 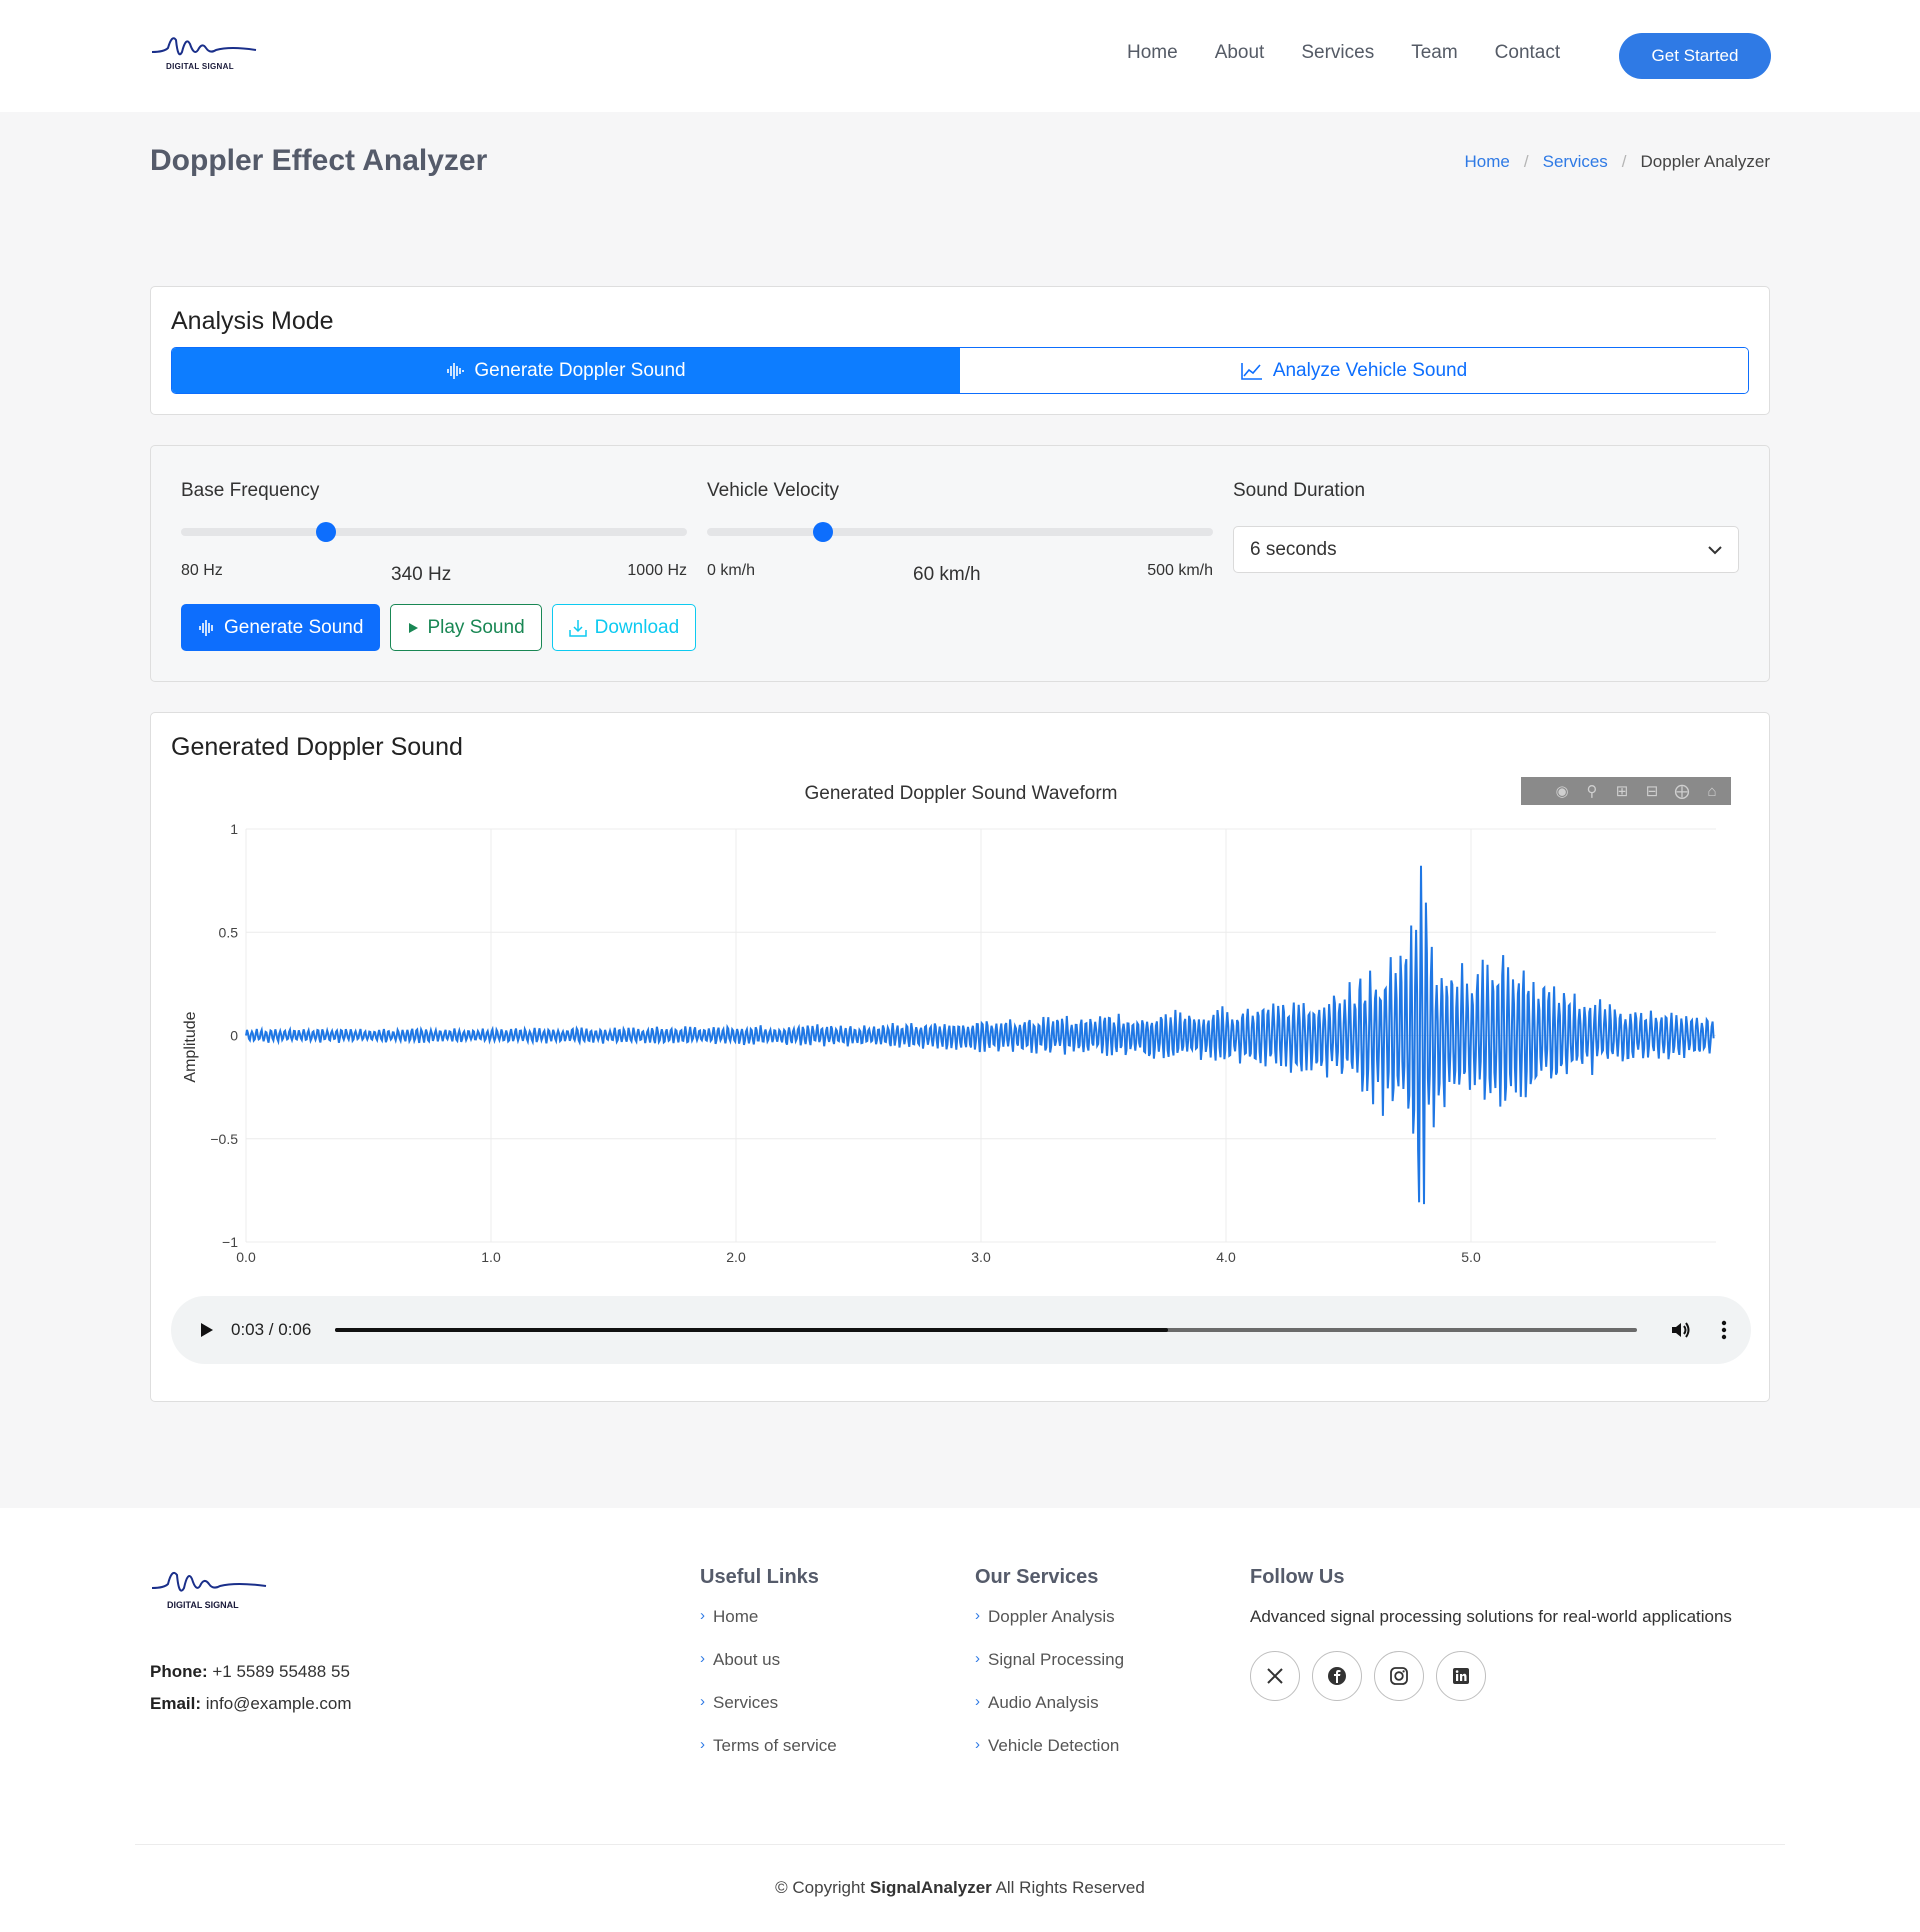 What do you see at coordinates (981, 1257) in the screenshot?
I see `x-tick-label: 3.0` at bounding box center [981, 1257].